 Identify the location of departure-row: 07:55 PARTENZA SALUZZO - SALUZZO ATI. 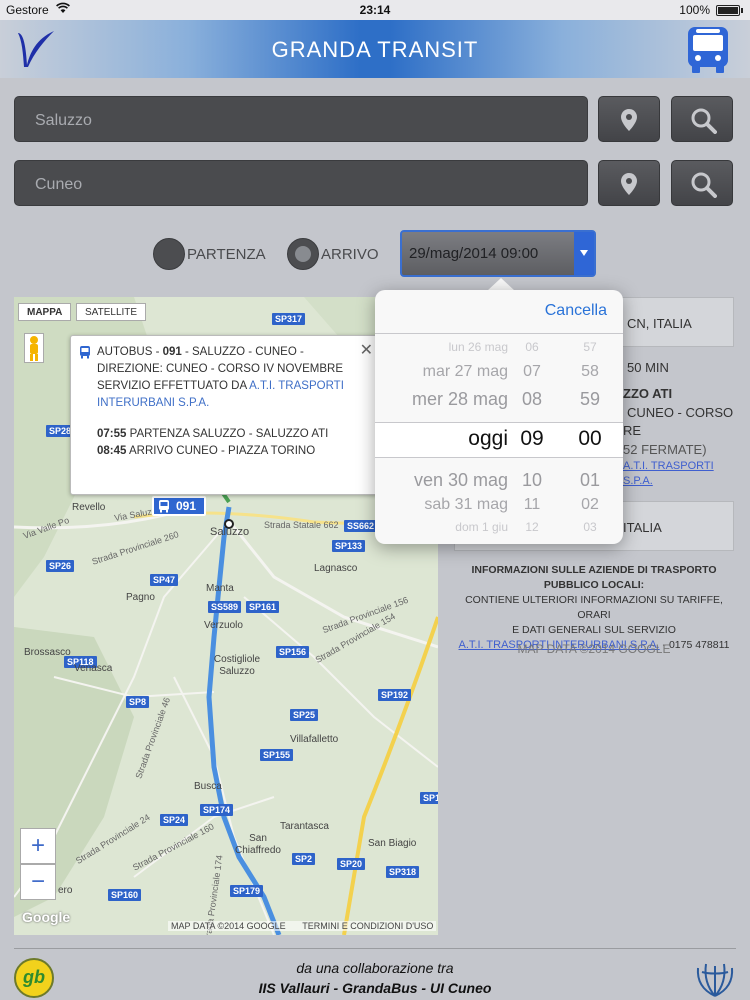
(234, 434).